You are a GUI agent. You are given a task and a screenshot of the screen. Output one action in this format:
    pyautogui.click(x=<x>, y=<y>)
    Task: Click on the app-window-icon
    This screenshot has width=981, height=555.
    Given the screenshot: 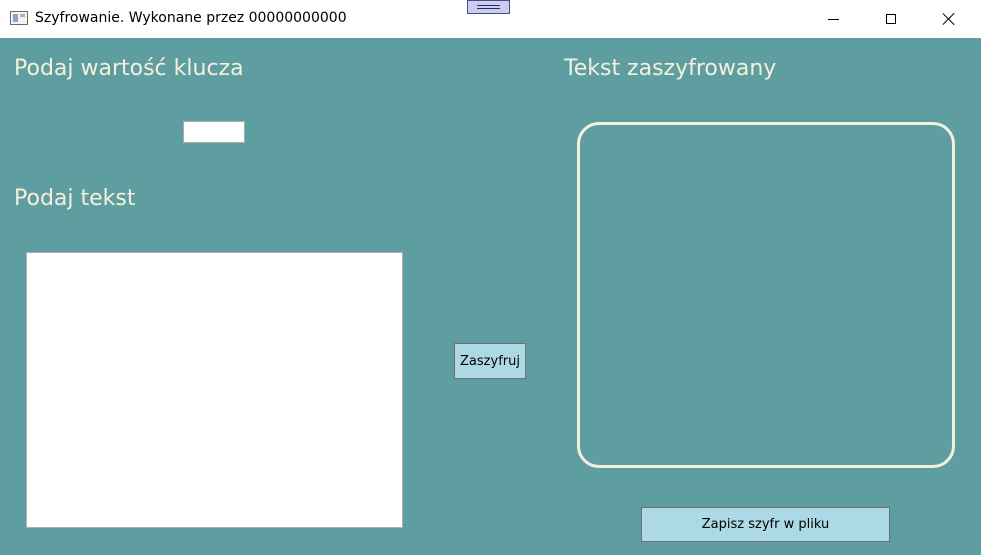 What is the action you would take?
    pyautogui.click(x=19, y=18)
    